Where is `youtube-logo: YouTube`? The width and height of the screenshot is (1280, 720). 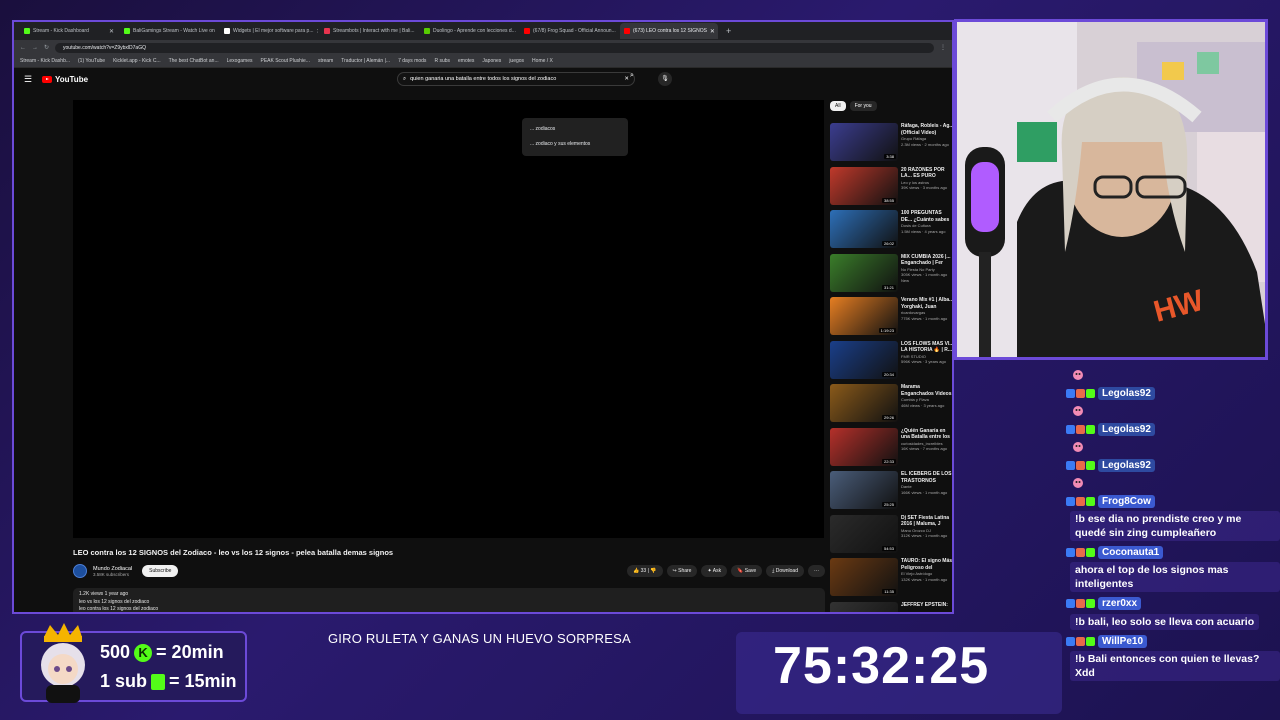 youtube-logo: YouTube is located at coordinates (65, 79).